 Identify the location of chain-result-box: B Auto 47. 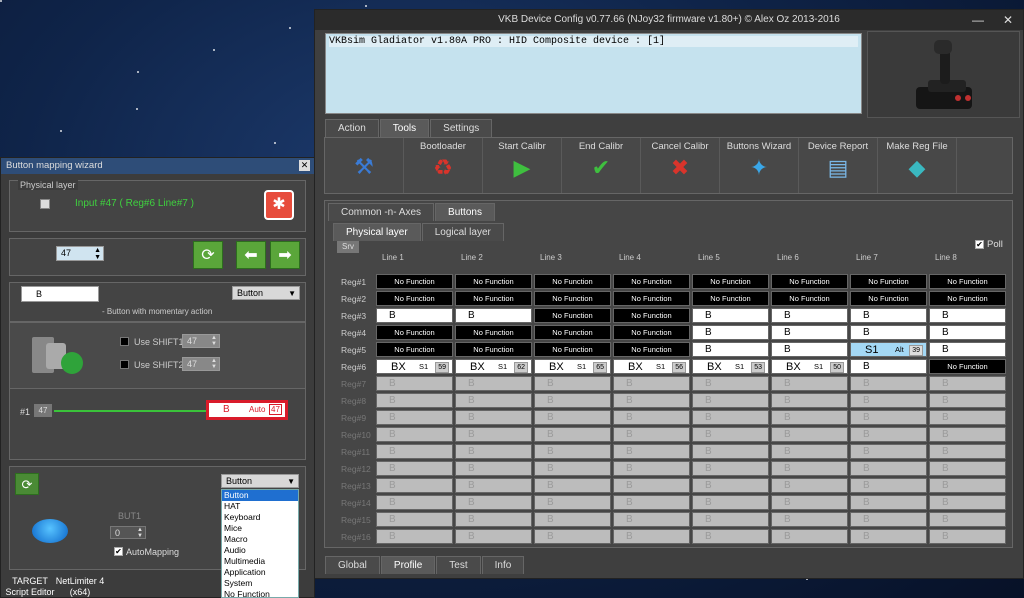
(247, 410).